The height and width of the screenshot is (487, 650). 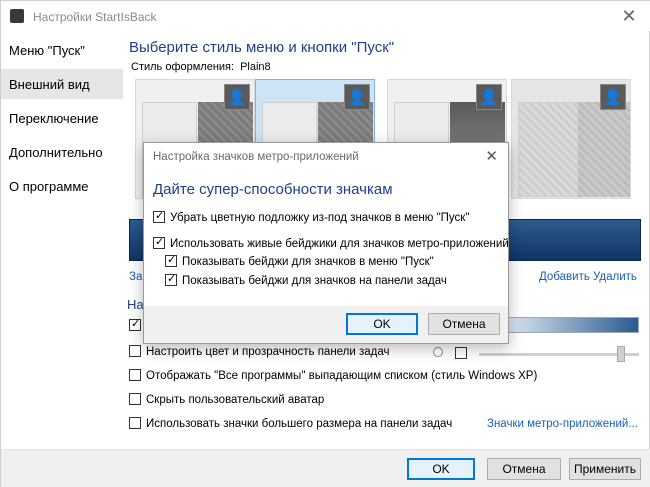 What do you see at coordinates (262, 47) in the screenshot?
I see `page-title: Выберите стиль меню и кнопки "Пуск"` at bounding box center [262, 47].